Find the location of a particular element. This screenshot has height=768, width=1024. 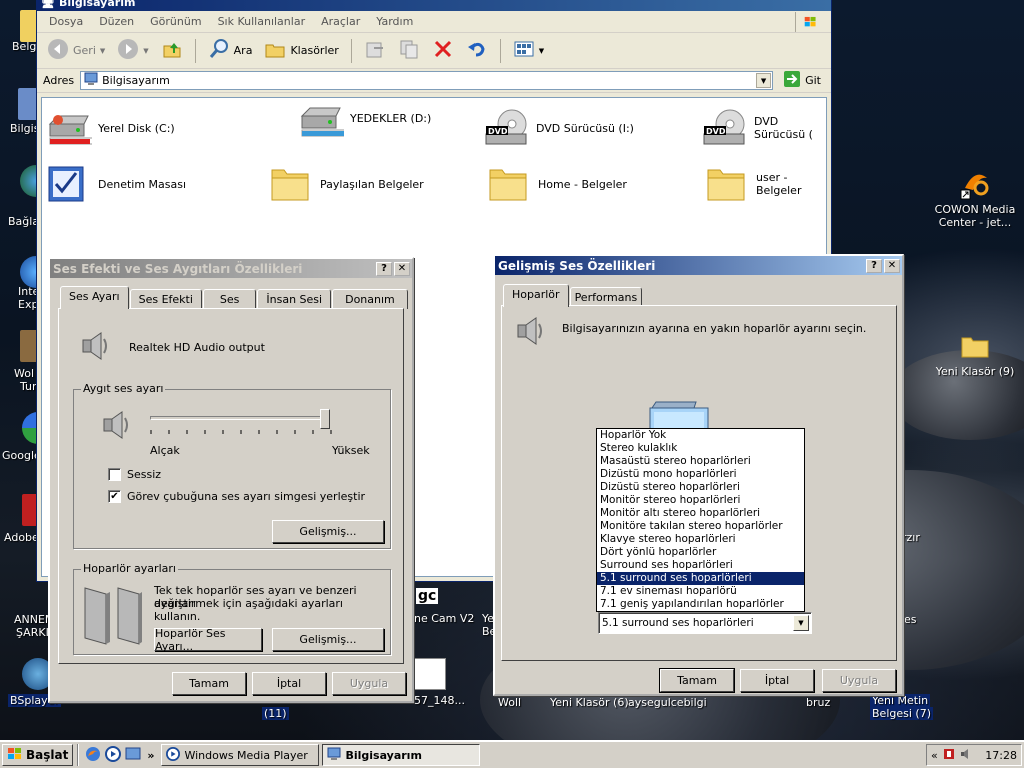

volume-tray-icon is located at coordinates (967, 755).